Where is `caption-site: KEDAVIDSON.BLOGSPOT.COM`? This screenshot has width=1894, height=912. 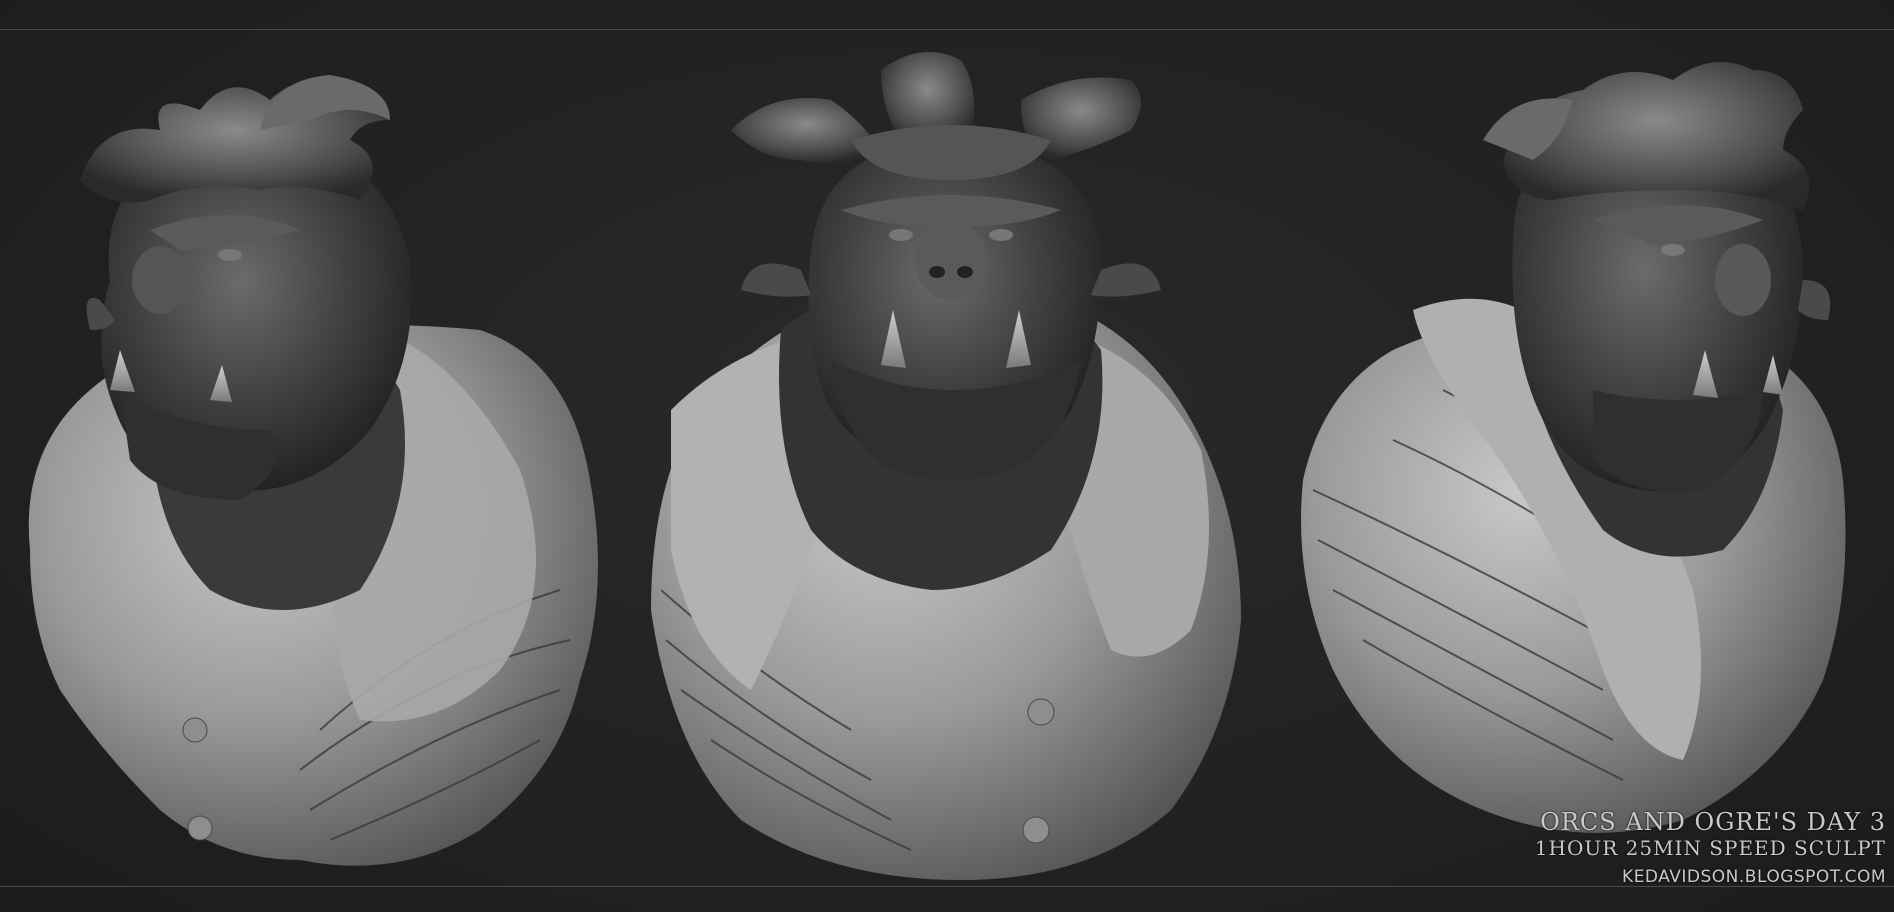 caption-site: KEDAVIDSON.BLOGSPOT.COM is located at coordinates (1754, 877).